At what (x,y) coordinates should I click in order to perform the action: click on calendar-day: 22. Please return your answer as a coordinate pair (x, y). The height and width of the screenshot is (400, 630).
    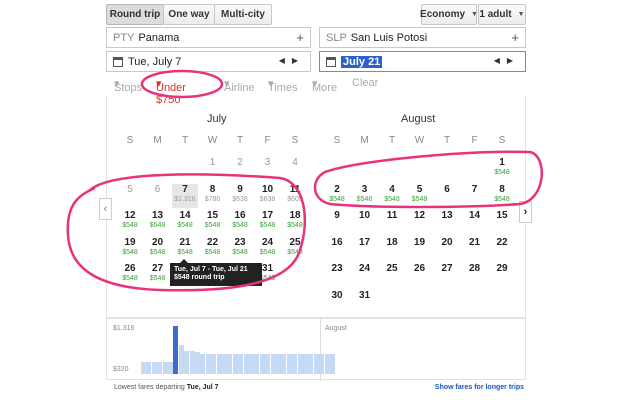
    Looking at the image, I should click on (502, 249).